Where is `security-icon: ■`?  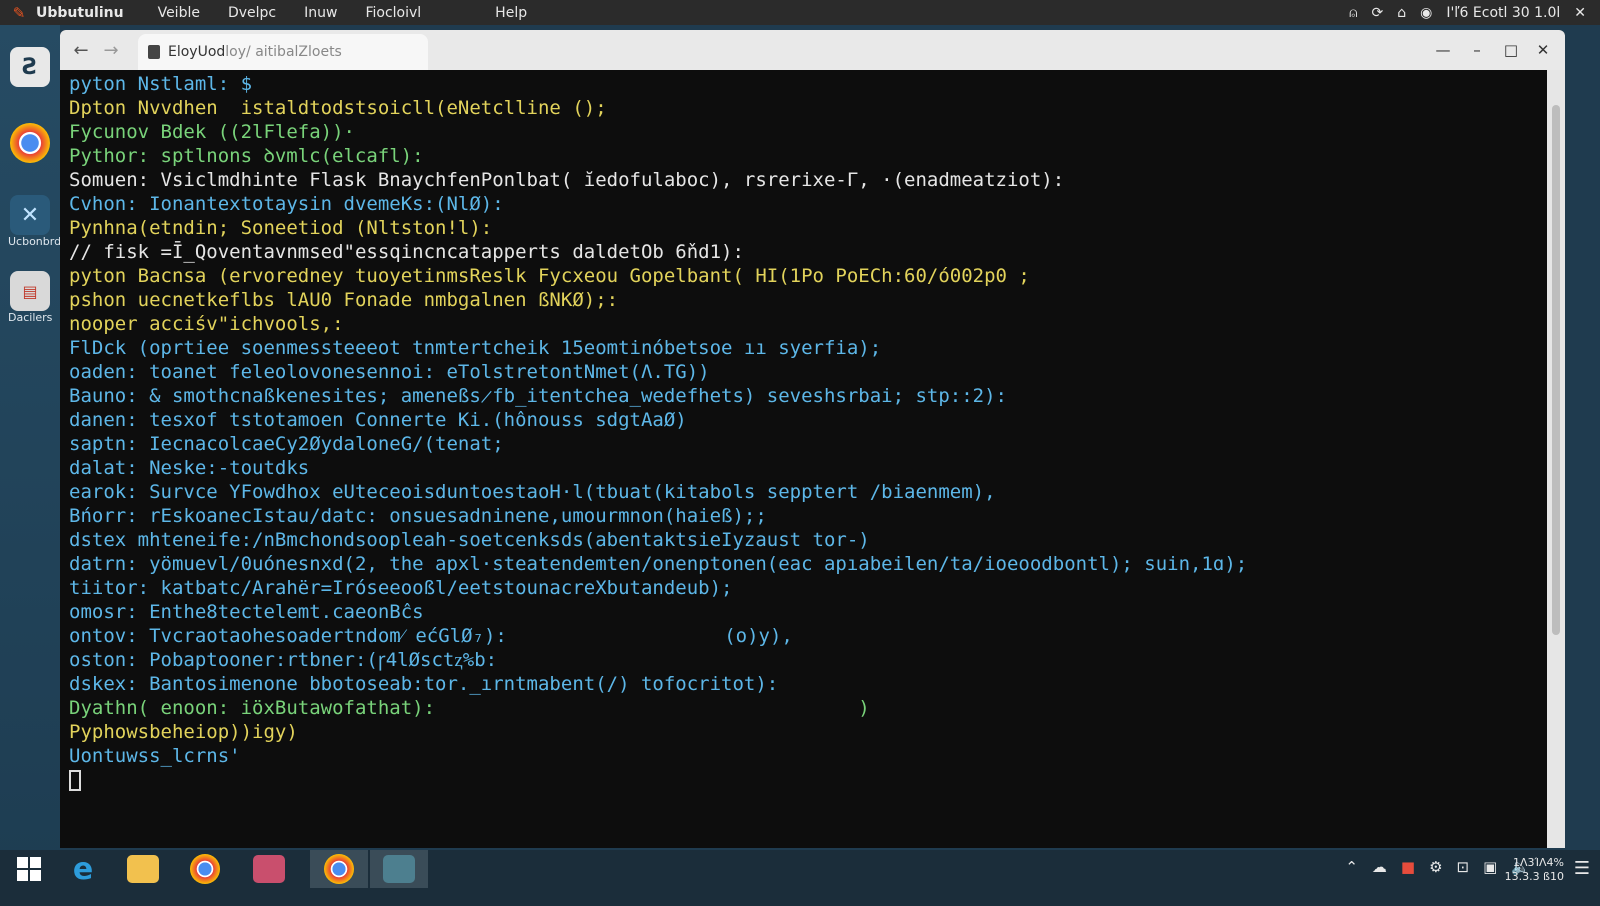 security-icon: ■ is located at coordinates (1408, 867).